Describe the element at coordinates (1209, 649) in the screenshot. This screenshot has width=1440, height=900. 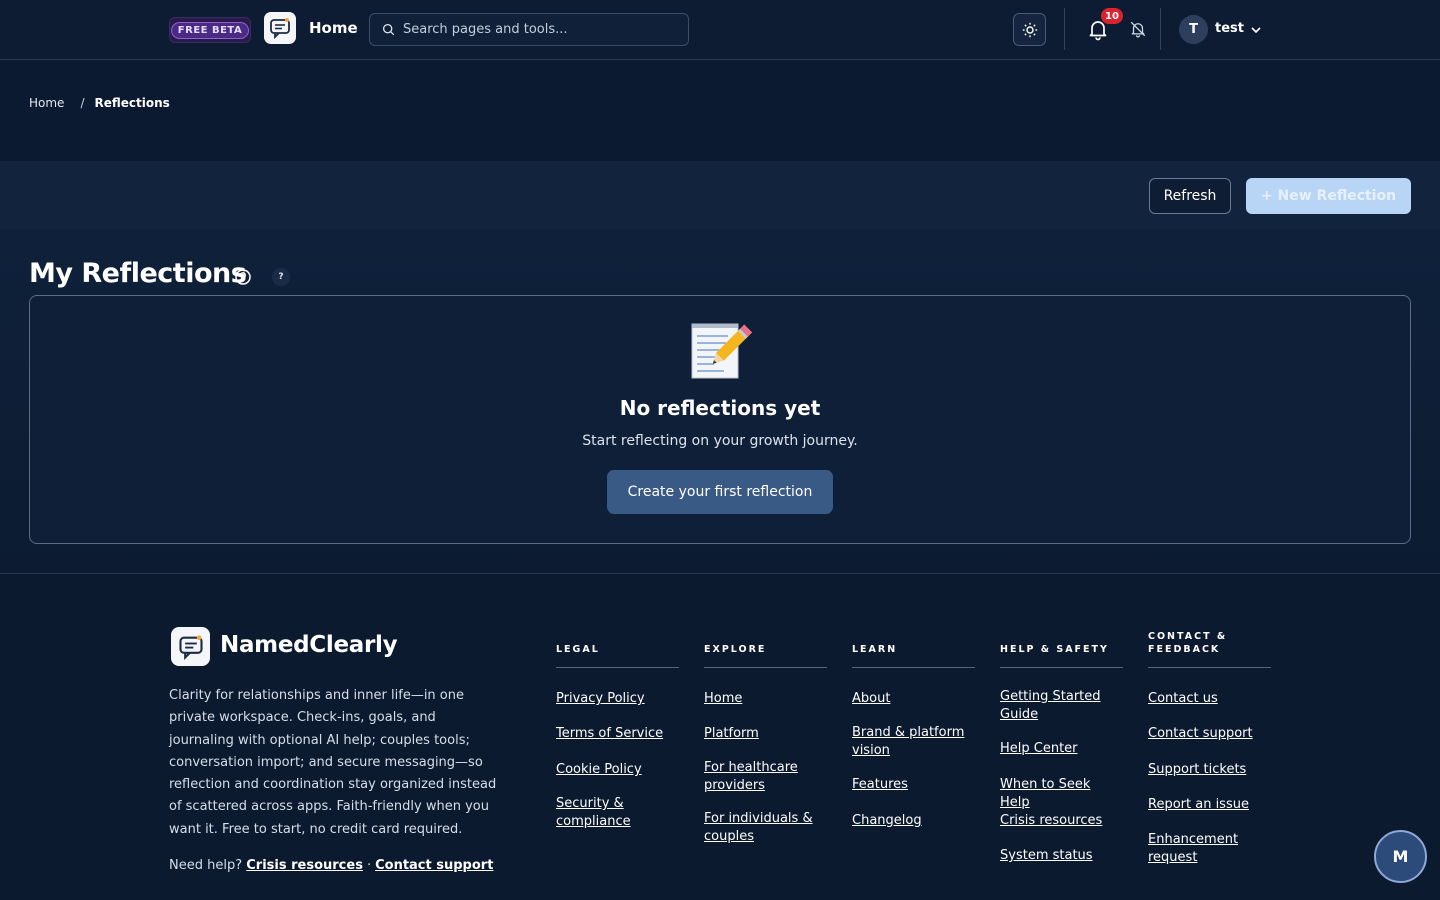
I see `footer-column-heading: CONTACT & FEEDBACK` at that location.